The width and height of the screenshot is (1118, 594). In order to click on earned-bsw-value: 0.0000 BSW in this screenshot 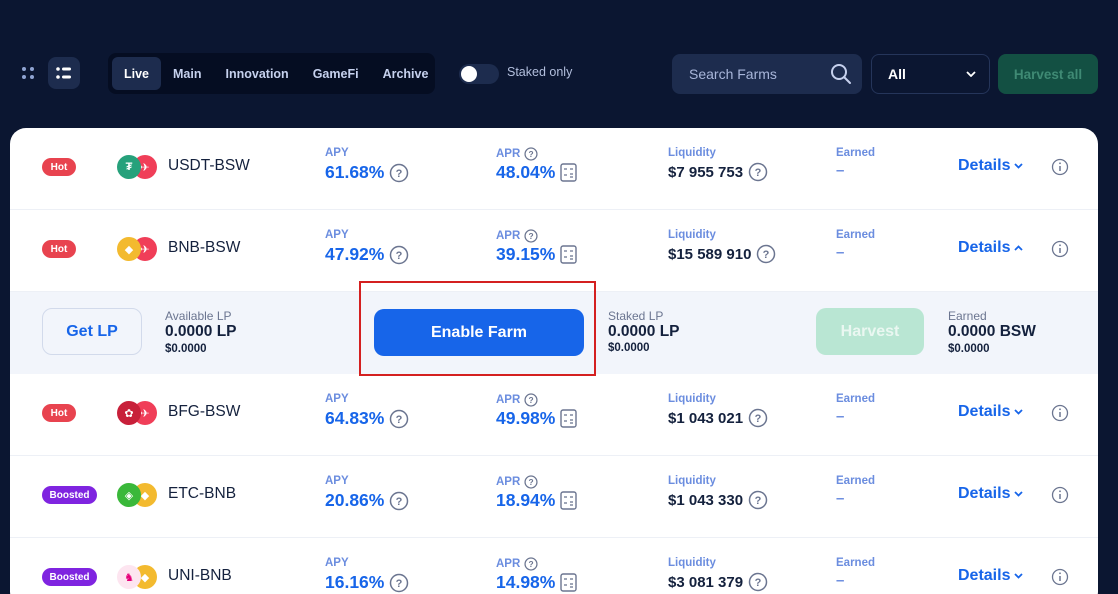, I will do `click(992, 331)`.